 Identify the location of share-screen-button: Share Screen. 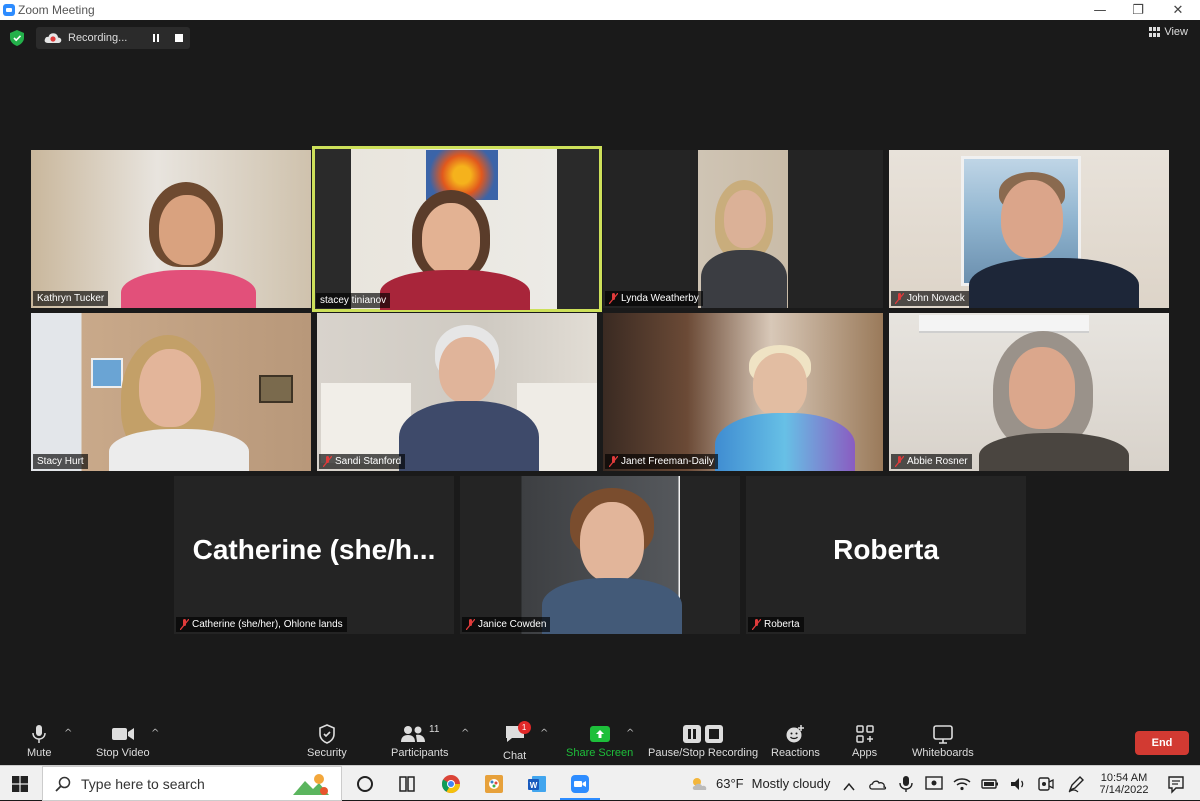
(599, 741).